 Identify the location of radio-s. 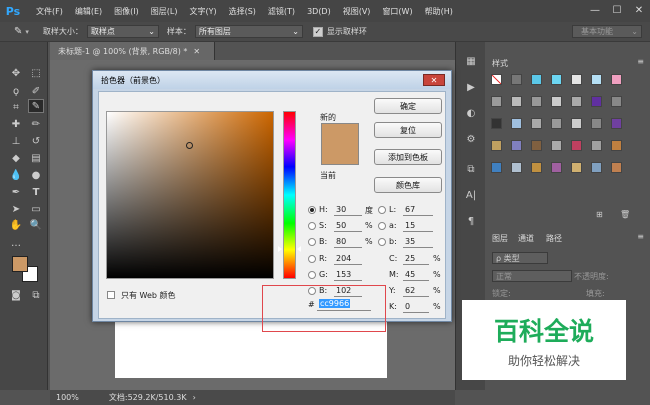
(312, 226).